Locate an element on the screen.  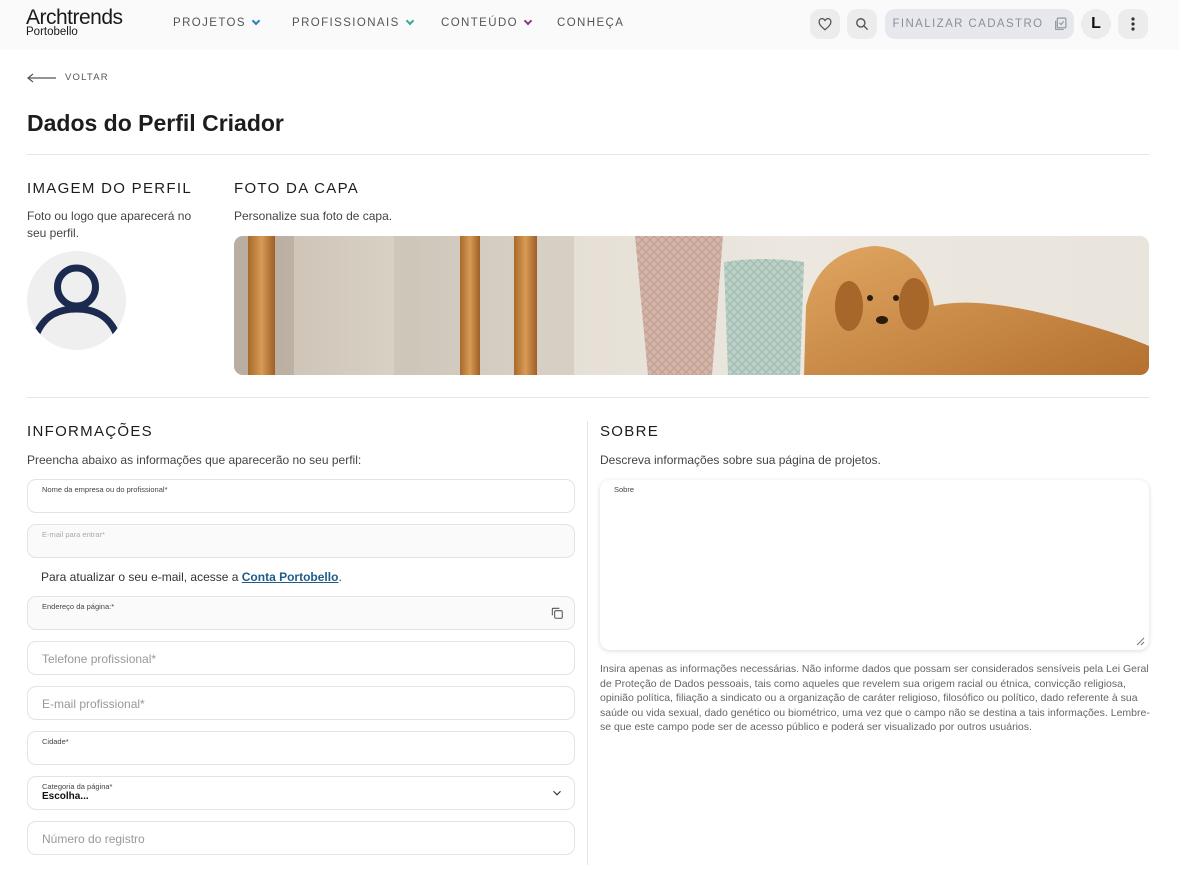
favorites-button is located at coordinates (825, 24).